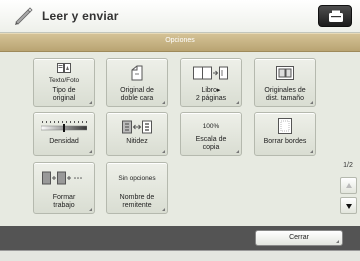 This screenshot has width=360, height=261. What do you see at coordinates (348, 165) in the screenshot?
I see `page-indicator: 1/2` at bounding box center [348, 165].